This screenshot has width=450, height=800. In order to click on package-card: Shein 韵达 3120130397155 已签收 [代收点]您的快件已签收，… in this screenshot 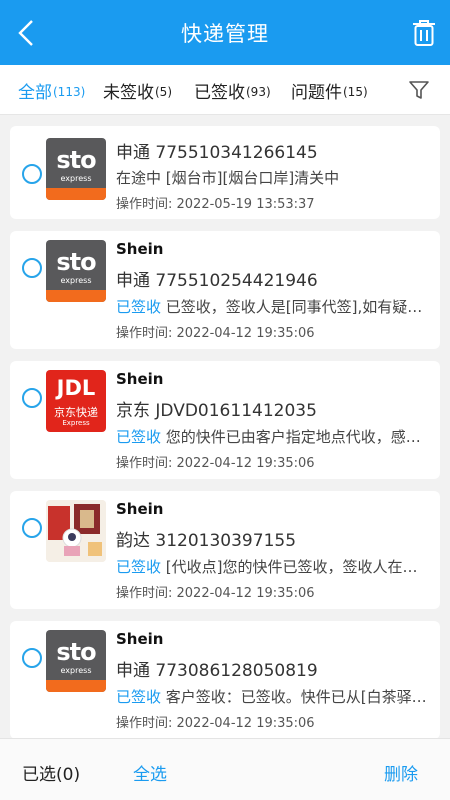, I will do `click(225, 550)`.